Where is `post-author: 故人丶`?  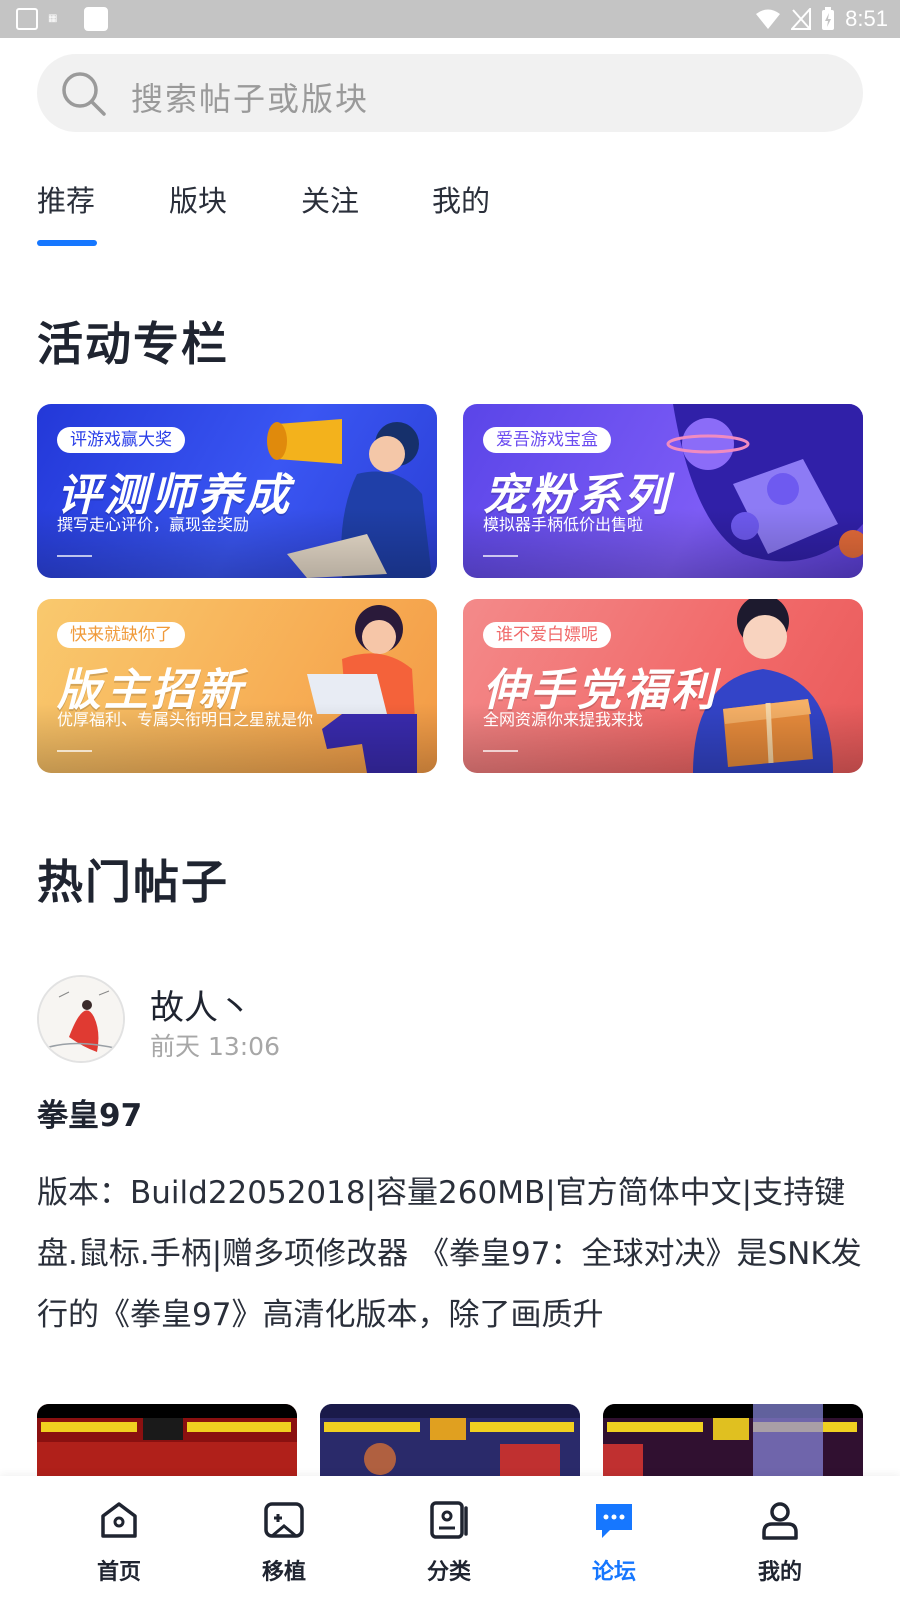 post-author: 故人丶 is located at coordinates (201, 1004).